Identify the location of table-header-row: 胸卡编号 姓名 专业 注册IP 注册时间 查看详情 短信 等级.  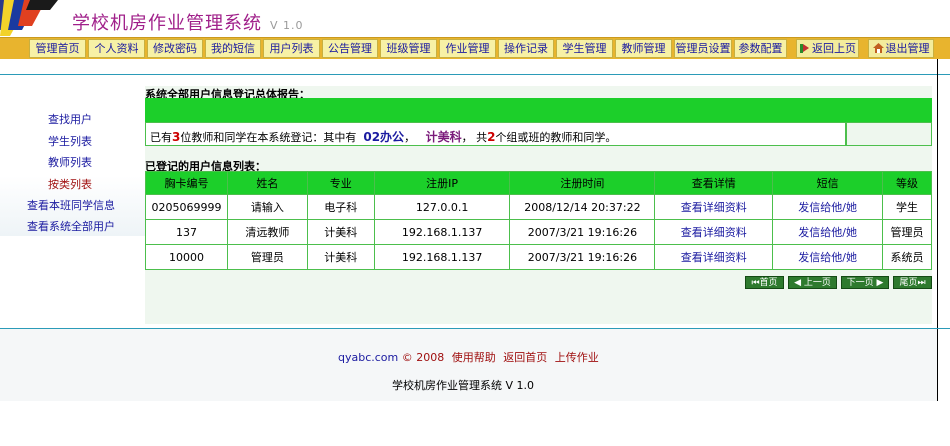
(538, 183).